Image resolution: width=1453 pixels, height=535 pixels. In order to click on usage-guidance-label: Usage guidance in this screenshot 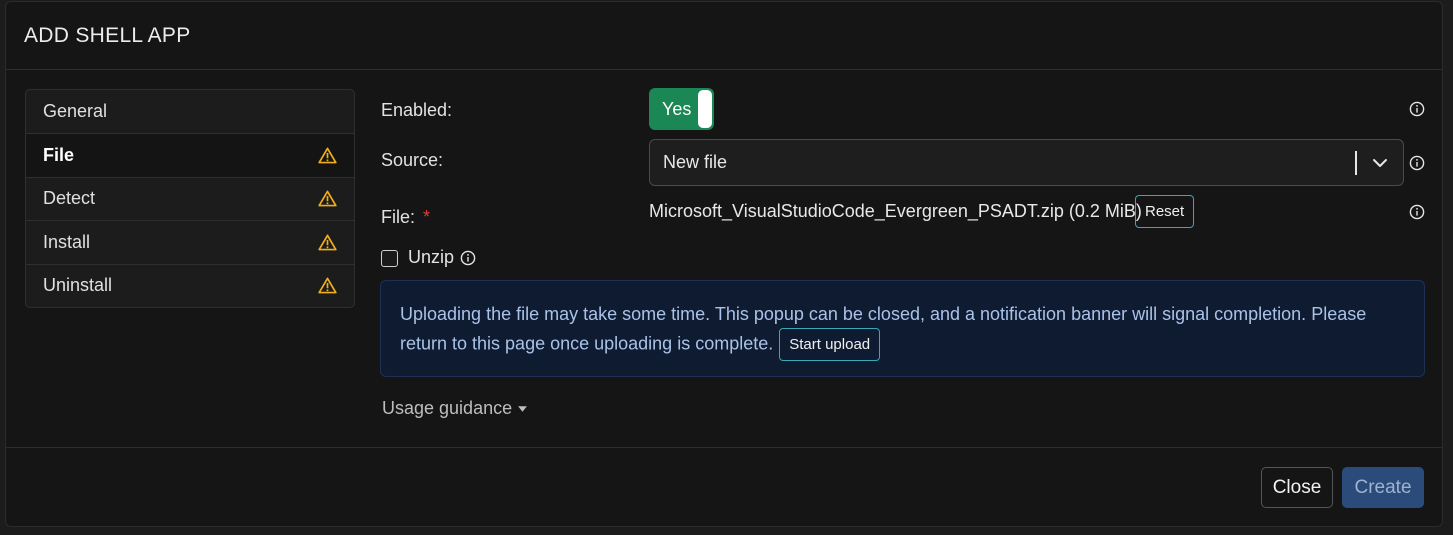, I will do `click(447, 408)`.